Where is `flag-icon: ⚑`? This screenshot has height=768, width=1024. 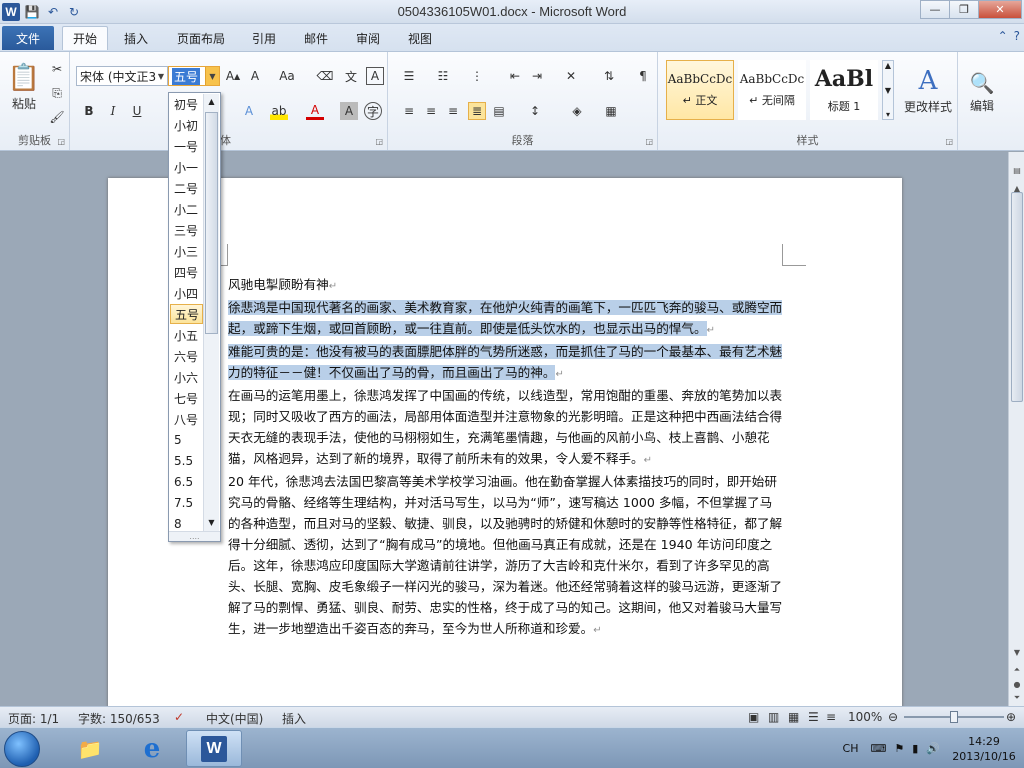 flag-icon: ⚑ is located at coordinates (899, 748).